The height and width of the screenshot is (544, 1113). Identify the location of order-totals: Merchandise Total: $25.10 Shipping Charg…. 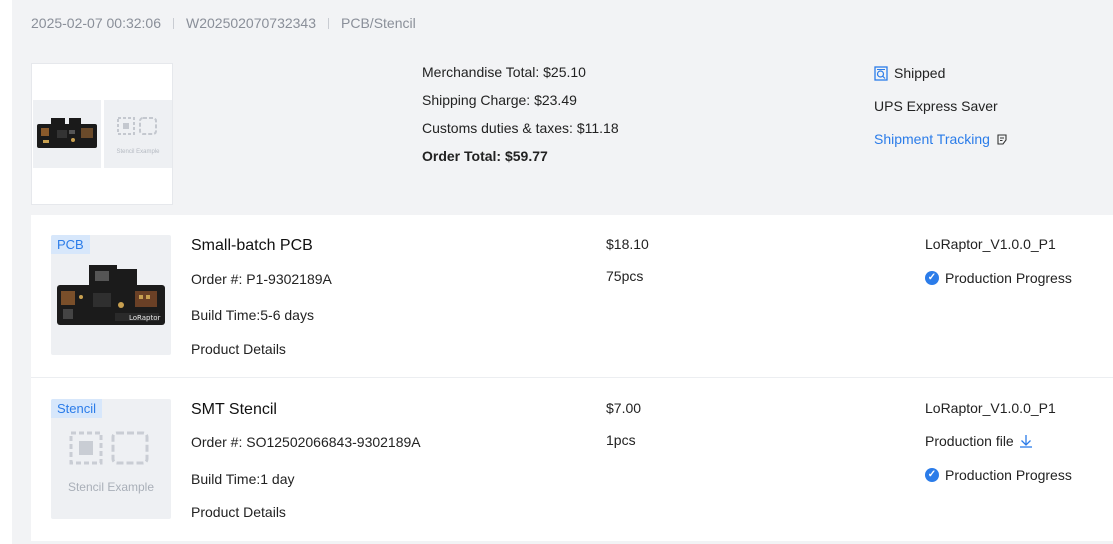
(520, 119).